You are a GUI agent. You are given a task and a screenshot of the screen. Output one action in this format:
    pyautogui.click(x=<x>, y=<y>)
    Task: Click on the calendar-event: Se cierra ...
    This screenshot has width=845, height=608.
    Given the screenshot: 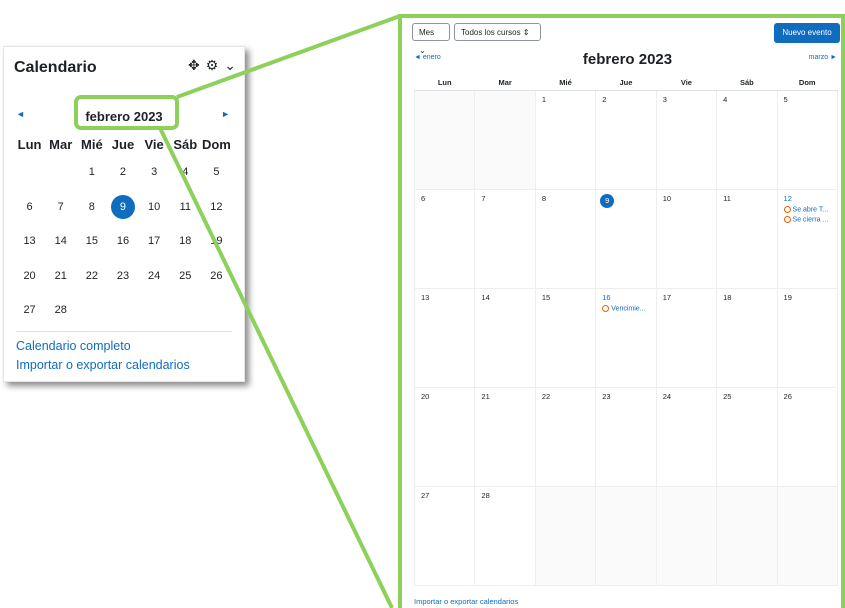 What is the action you would take?
    pyautogui.click(x=810, y=220)
    